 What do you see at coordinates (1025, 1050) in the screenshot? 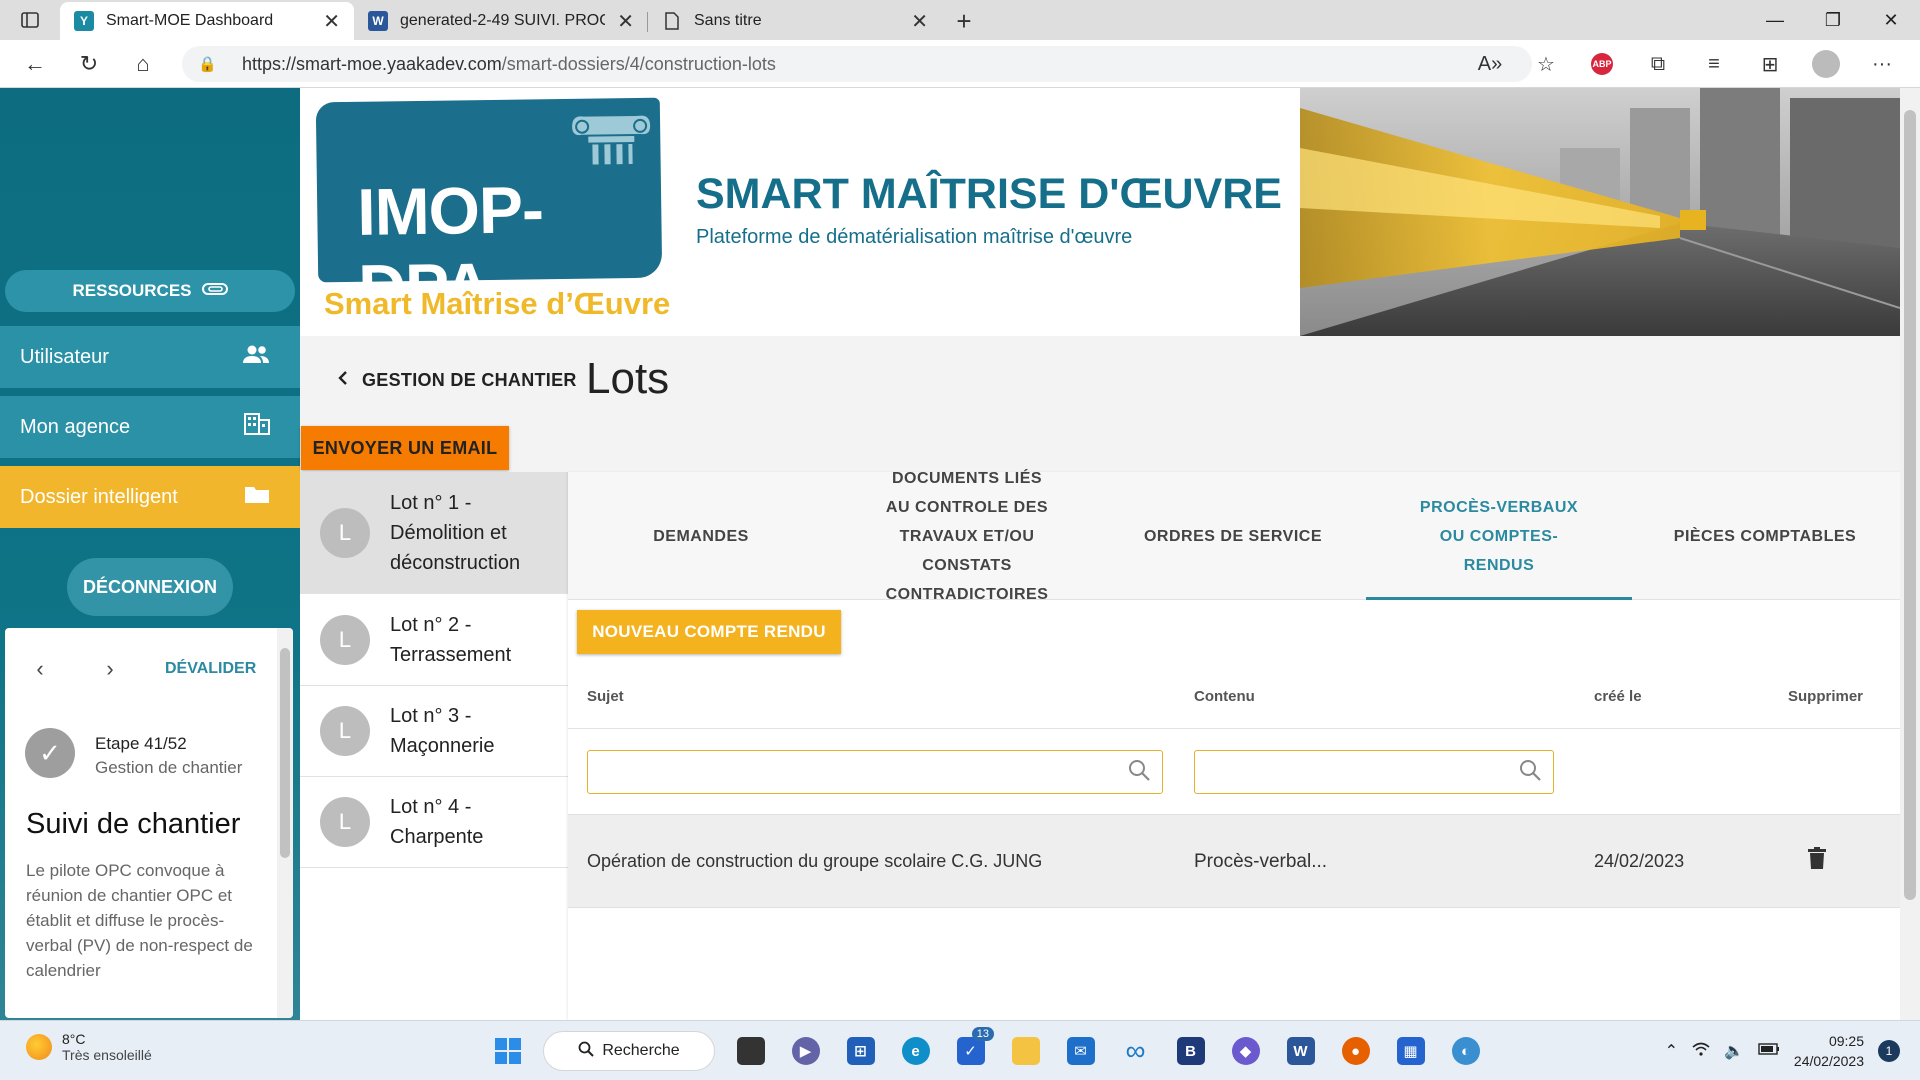
I see `file-explorer-icon` at bounding box center [1025, 1050].